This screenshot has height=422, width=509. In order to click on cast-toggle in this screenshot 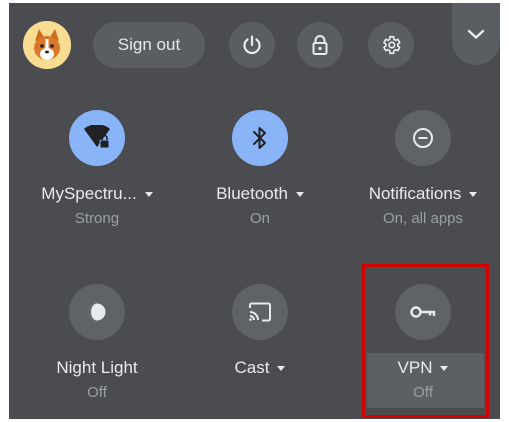, I will do `click(260, 312)`.